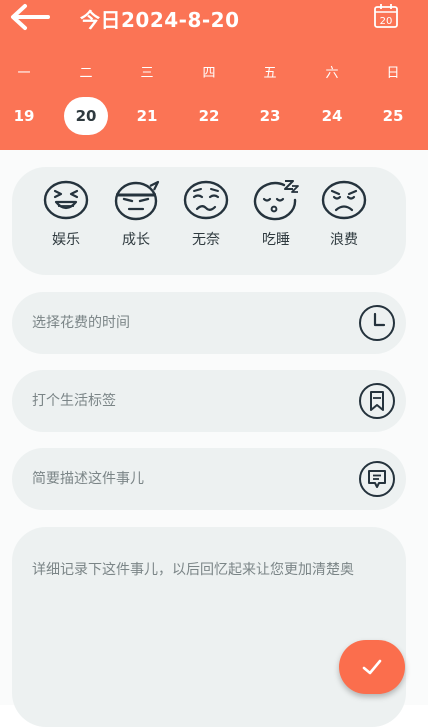  What do you see at coordinates (74, 401) in the screenshot?
I see `tag-placeholder: 打个生活标签` at bounding box center [74, 401].